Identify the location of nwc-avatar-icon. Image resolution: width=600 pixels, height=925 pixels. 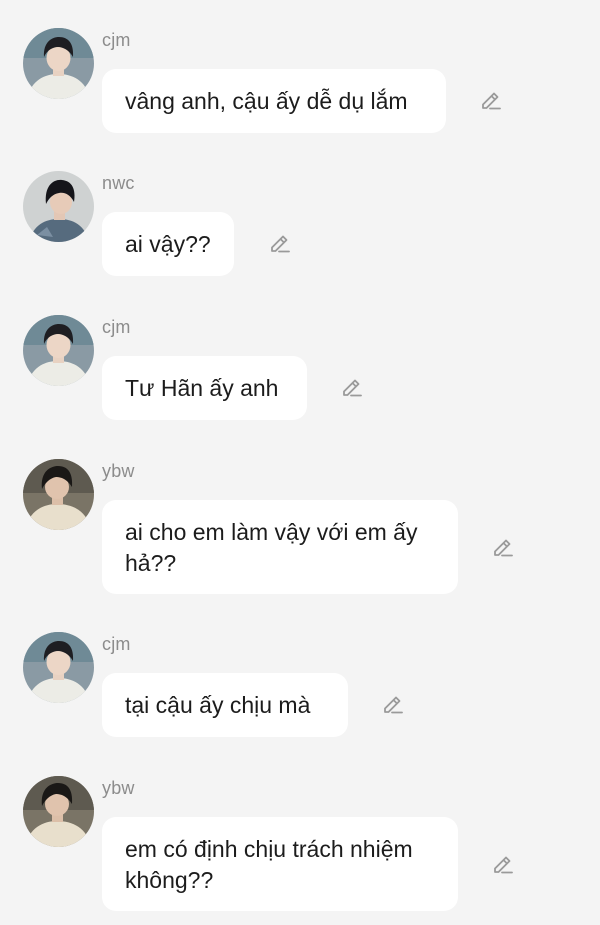
(58, 206).